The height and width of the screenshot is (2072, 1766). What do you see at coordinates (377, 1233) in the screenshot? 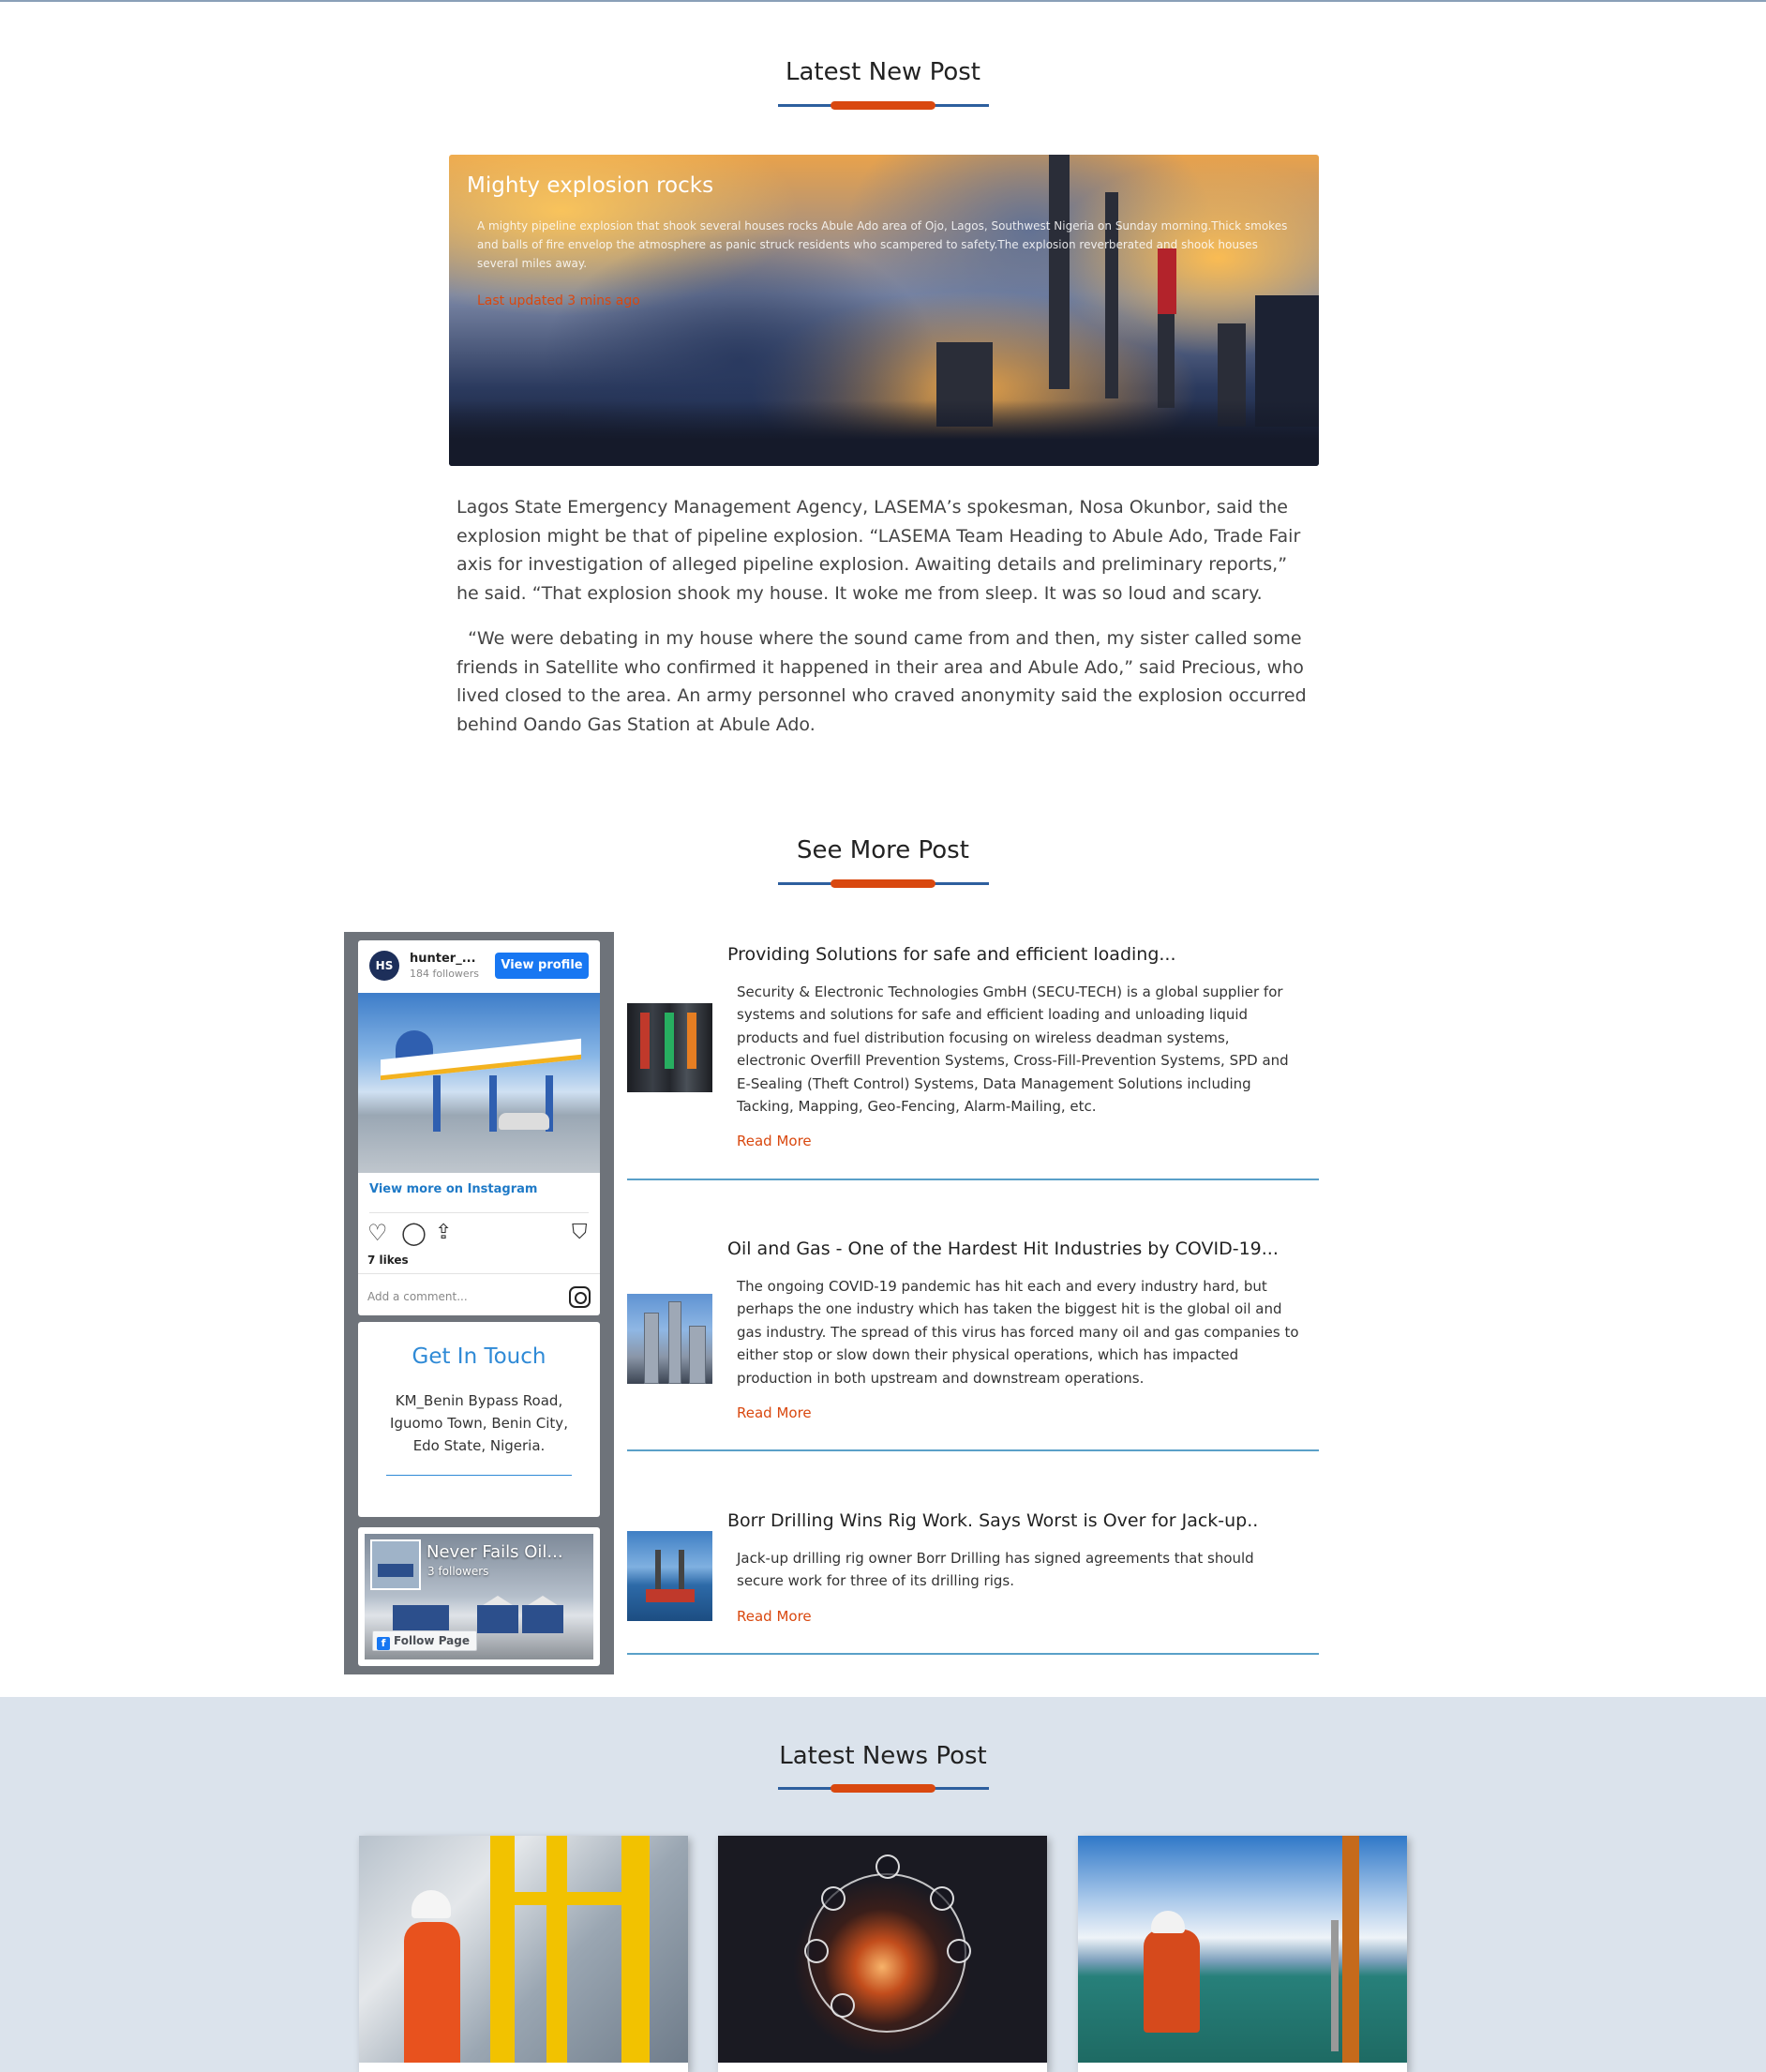
I see `heart-icon: ♡` at bounding box center [377, 1233].